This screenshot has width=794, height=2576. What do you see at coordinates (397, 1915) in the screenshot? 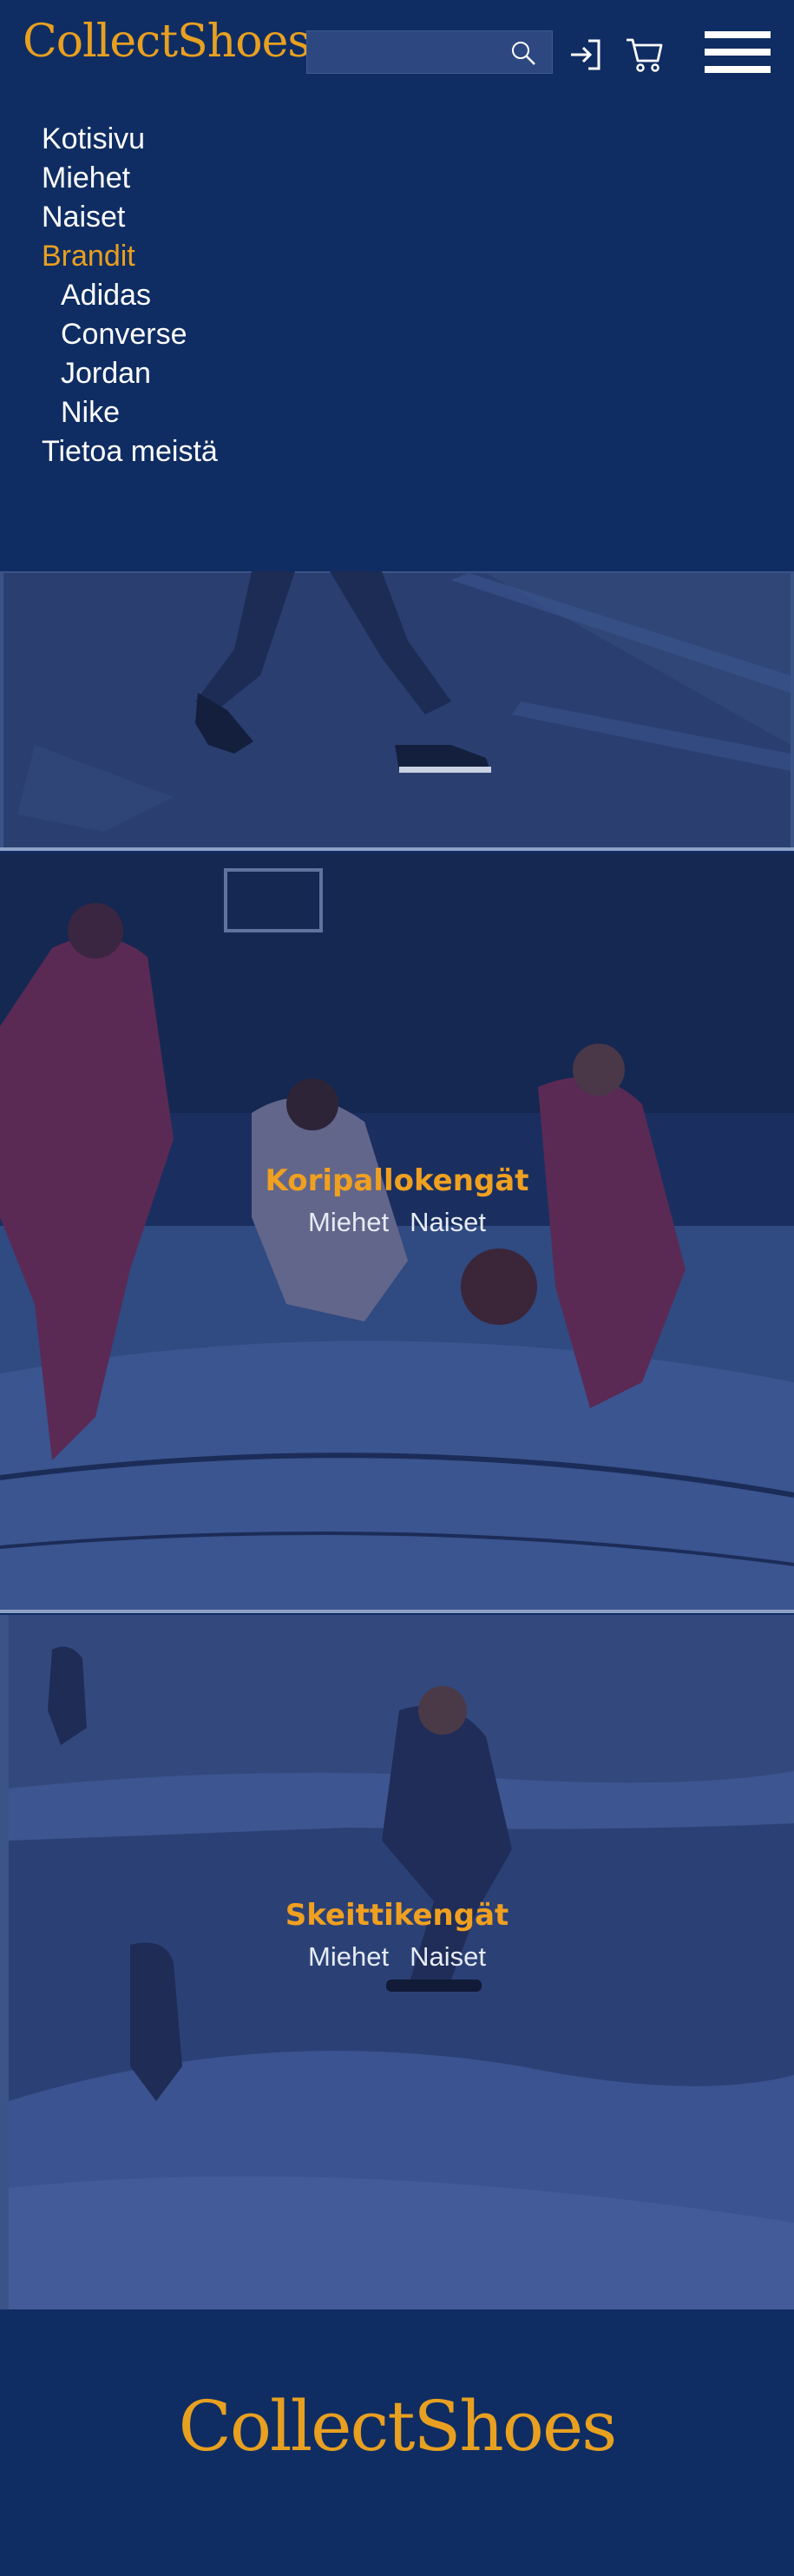
I see `banner-title-skeittikengat: Skeittikengät` at bounding box center [397, 1915].